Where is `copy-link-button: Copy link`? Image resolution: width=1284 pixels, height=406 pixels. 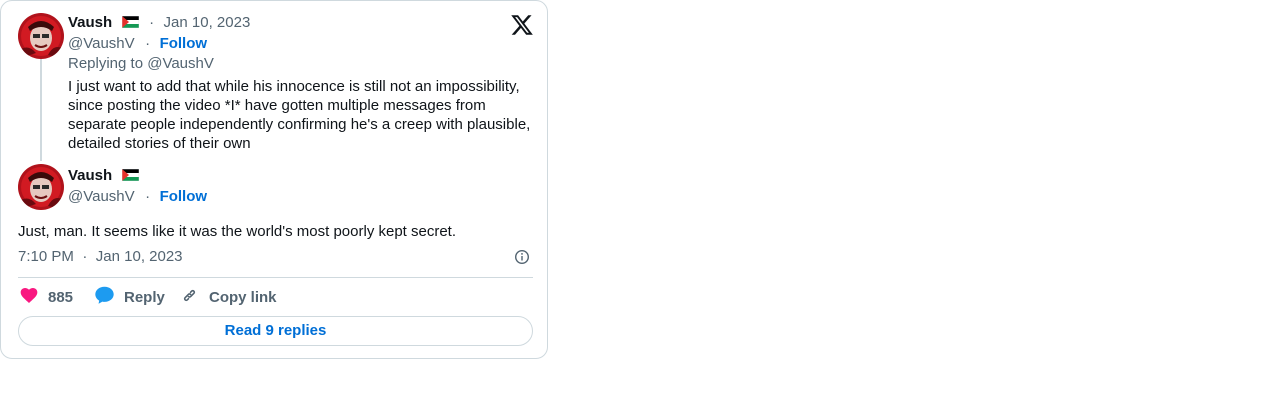
copy-link-button: Copy link is located at coordinates (228, 297).